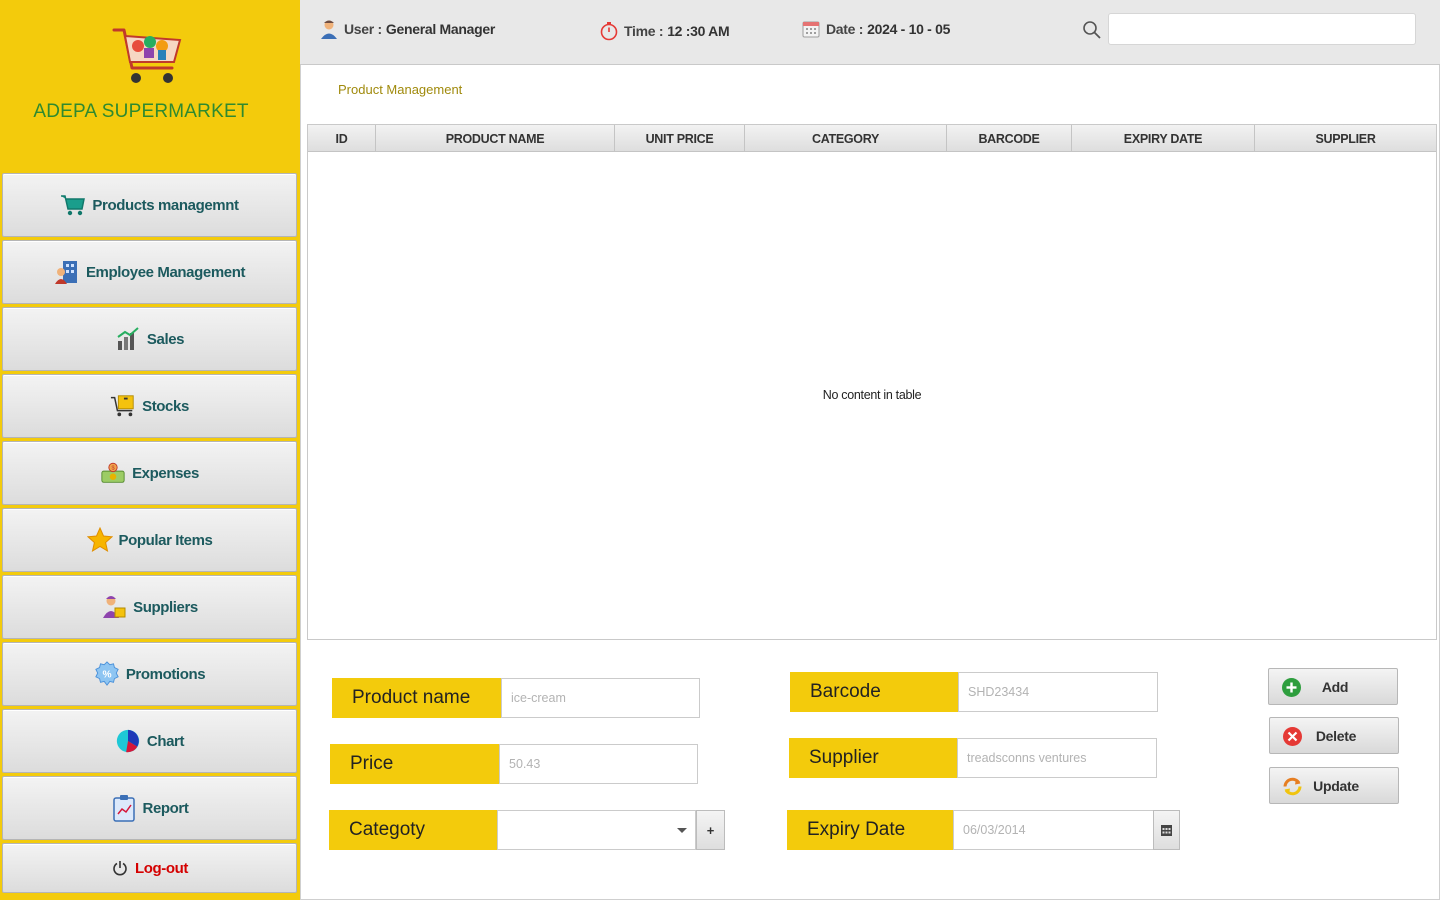 The width and height of the screenshot is (1440, 900). What do you see at coordinates (414, 830) in the screenshot?
I see `category-label: Categoty` at bounding box center [414, 830].